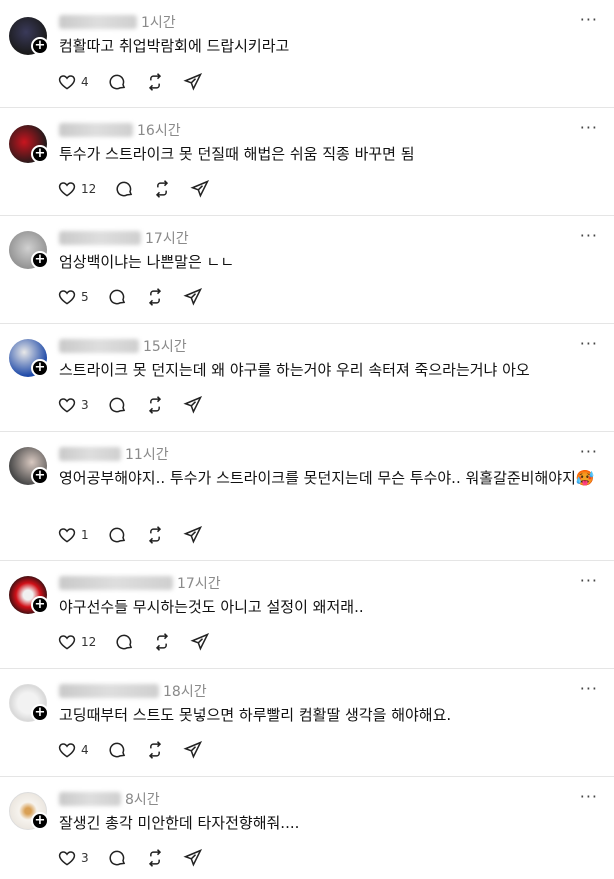  What do you see at coordinates (142, 642) in the screenshot?
I see `post-actions: 12` at bounding box center [142, 642].